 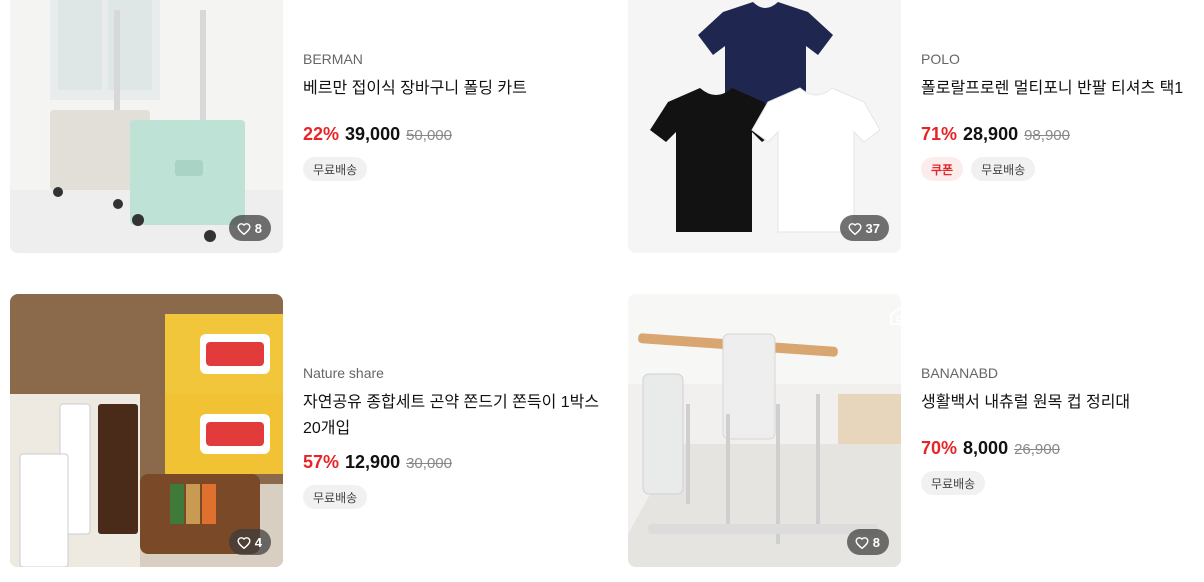 What do you see at coordinates (429, 463) in the screenshot?
I see `original-price: 30,000` at bounding box center [429, 463].